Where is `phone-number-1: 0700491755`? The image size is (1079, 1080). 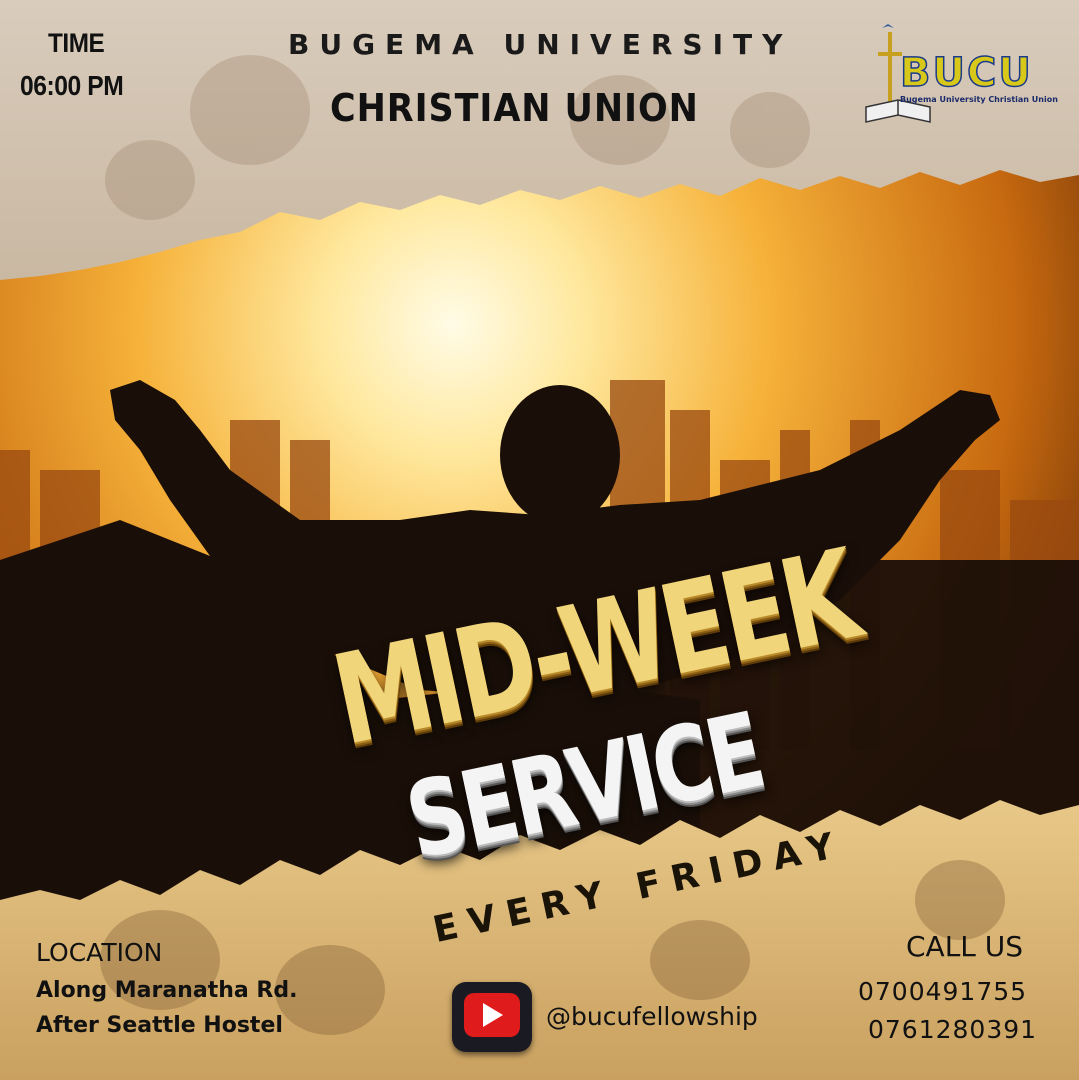
phone-number-1: 0700491755 is located at coordinates (942, 991).